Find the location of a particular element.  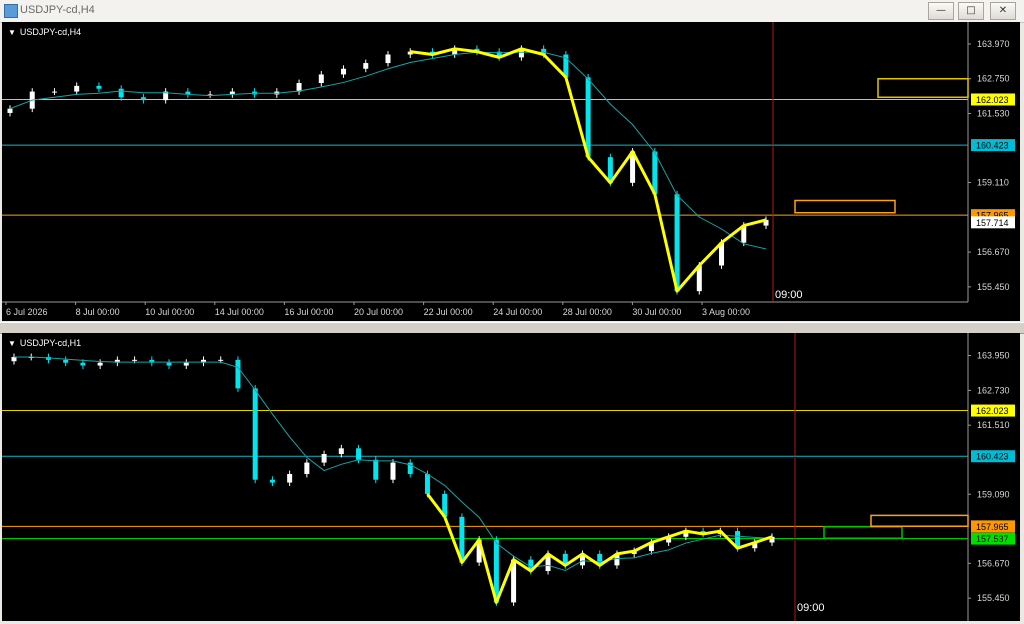

price-badge-label: 157.537 is located at coordinates (992, 539).